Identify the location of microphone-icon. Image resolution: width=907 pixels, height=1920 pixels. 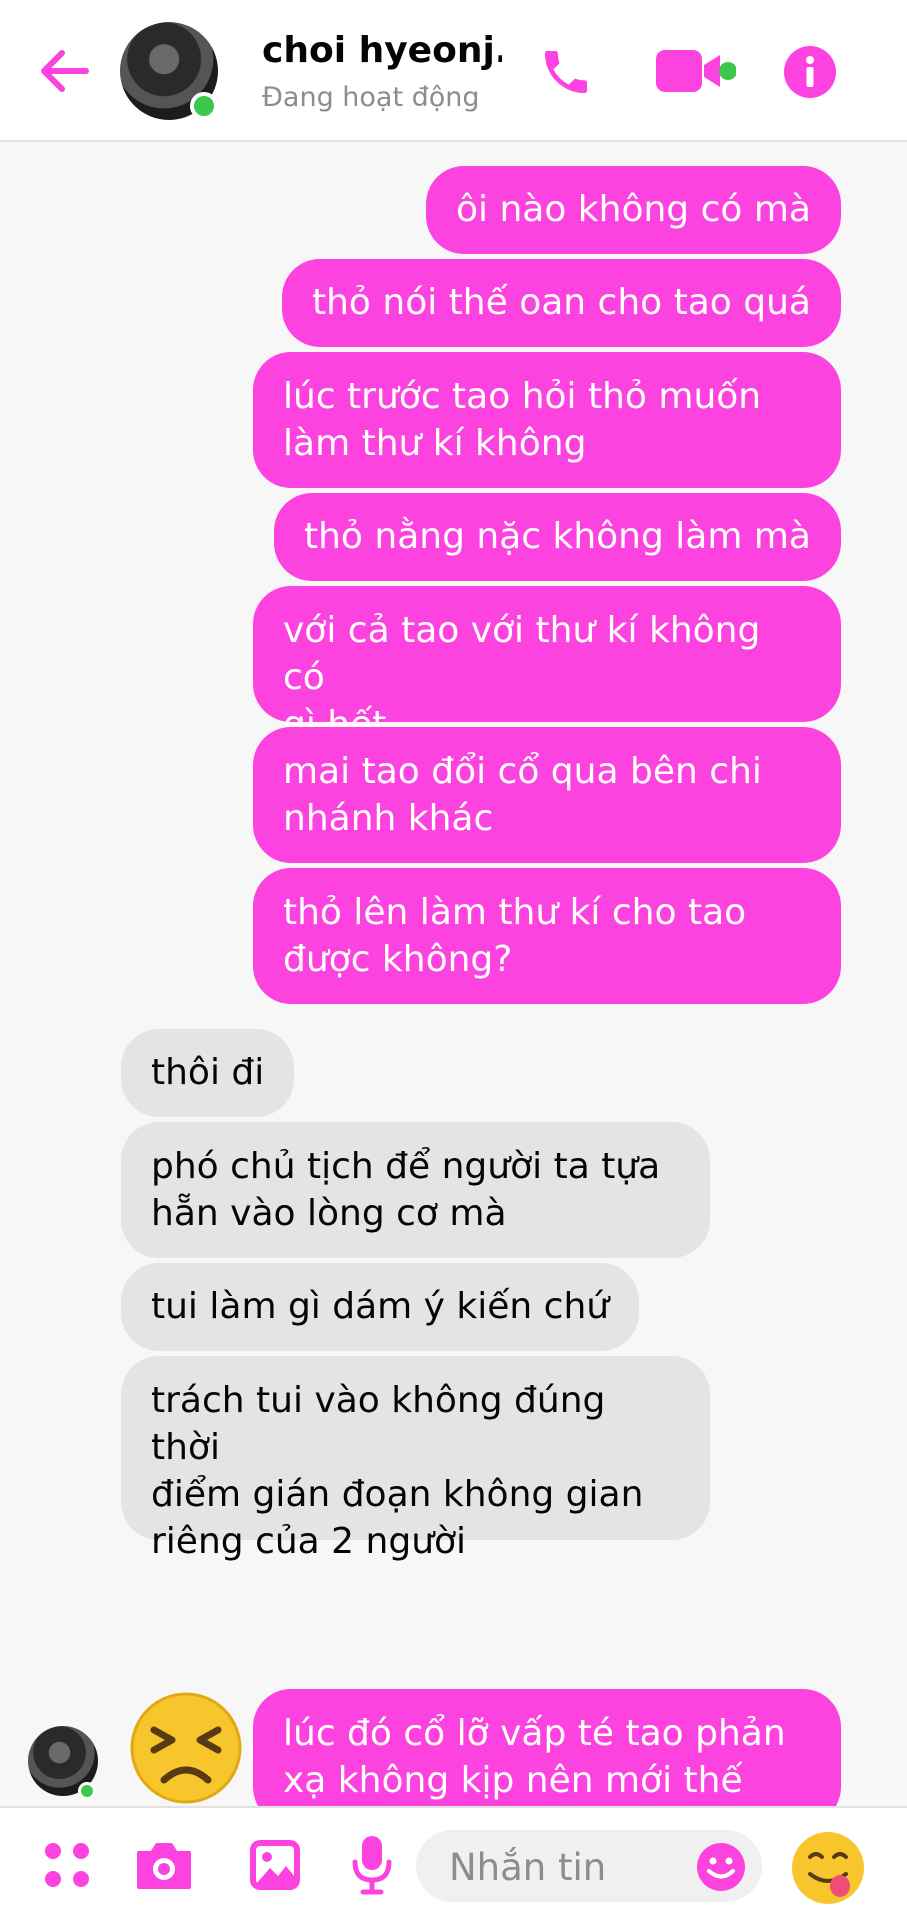
(372, 1865).